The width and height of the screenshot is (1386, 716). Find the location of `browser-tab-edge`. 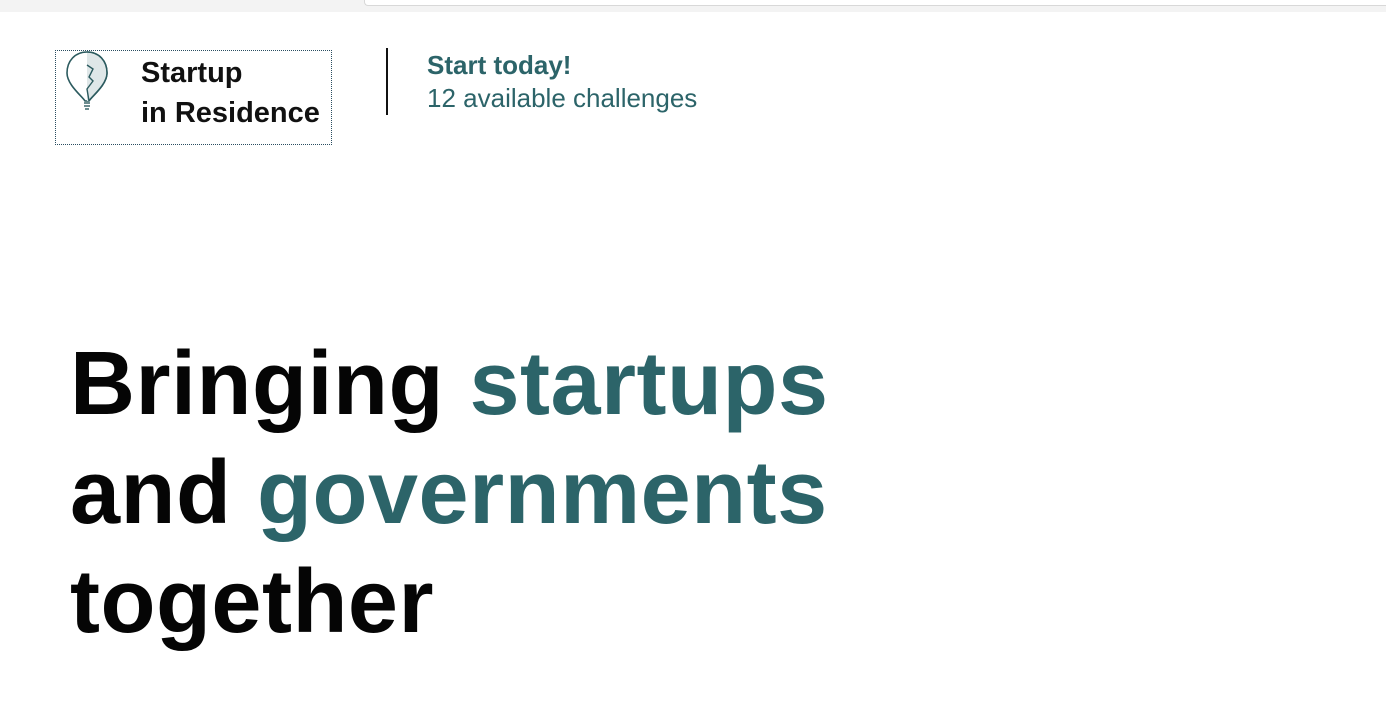

browser-tab-edge is located at coordinates (875, 3).